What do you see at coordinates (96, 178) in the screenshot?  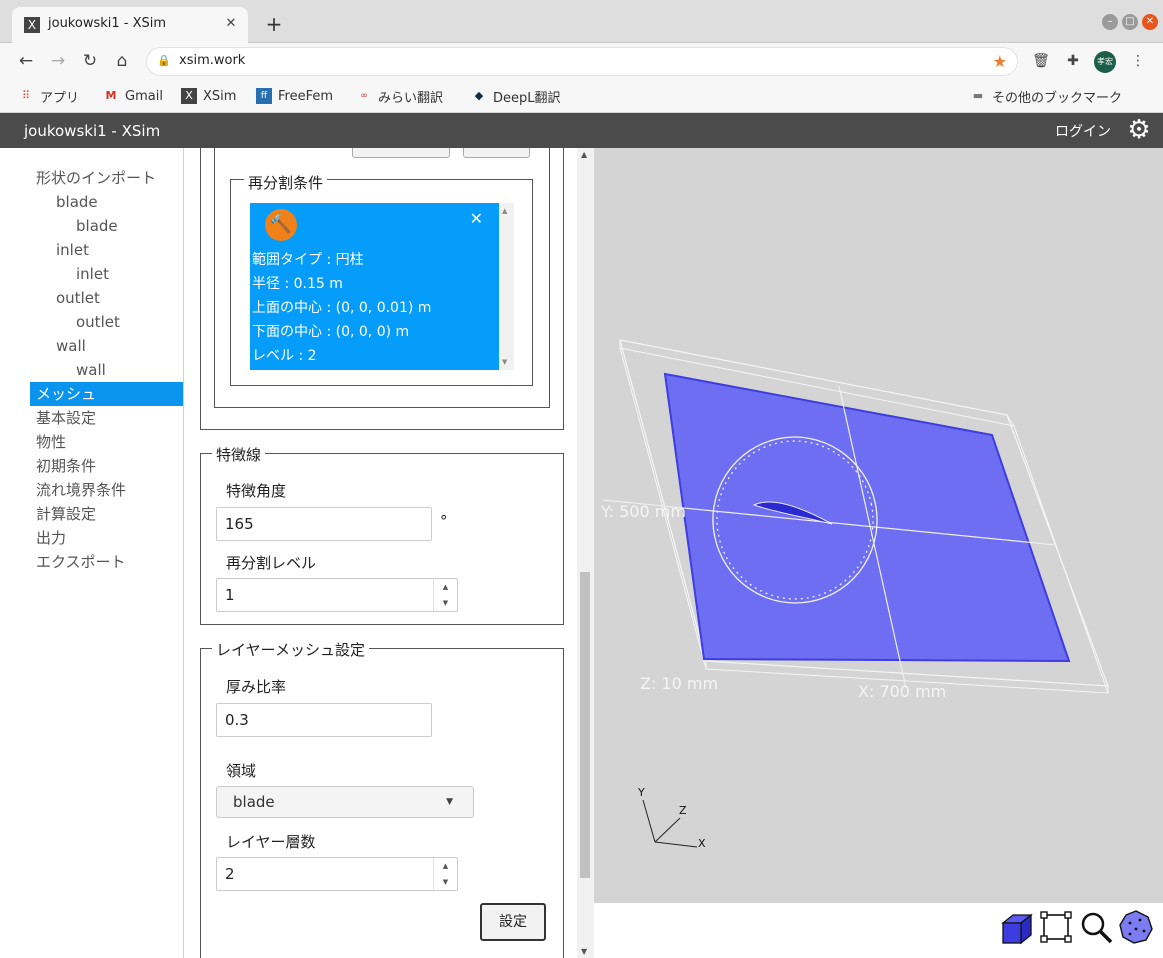 I see `tree-item: 形状のインポート` at bounding box center [96, 178].